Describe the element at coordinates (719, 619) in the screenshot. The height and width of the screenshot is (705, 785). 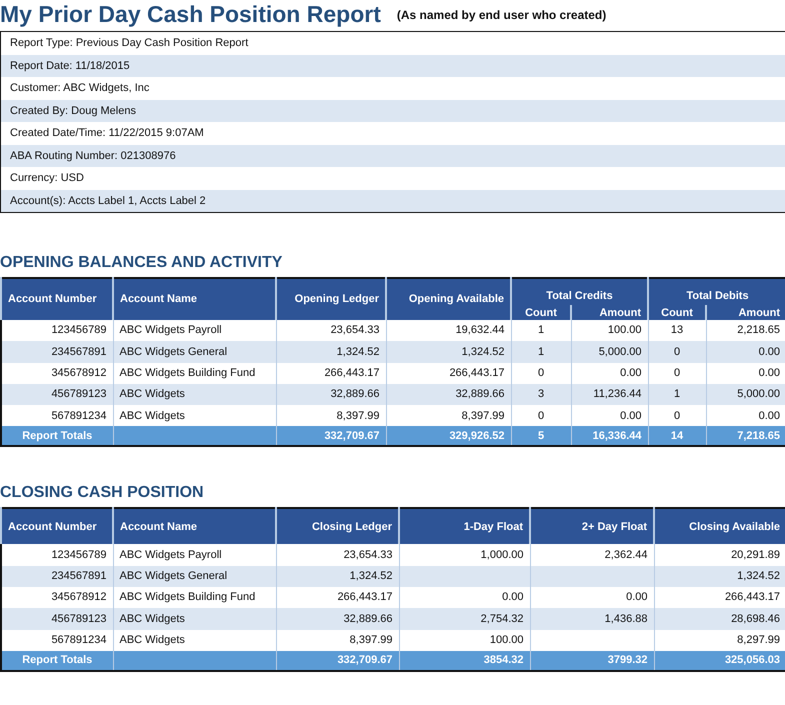
I see `table-cell: 28,698.46` at that location.